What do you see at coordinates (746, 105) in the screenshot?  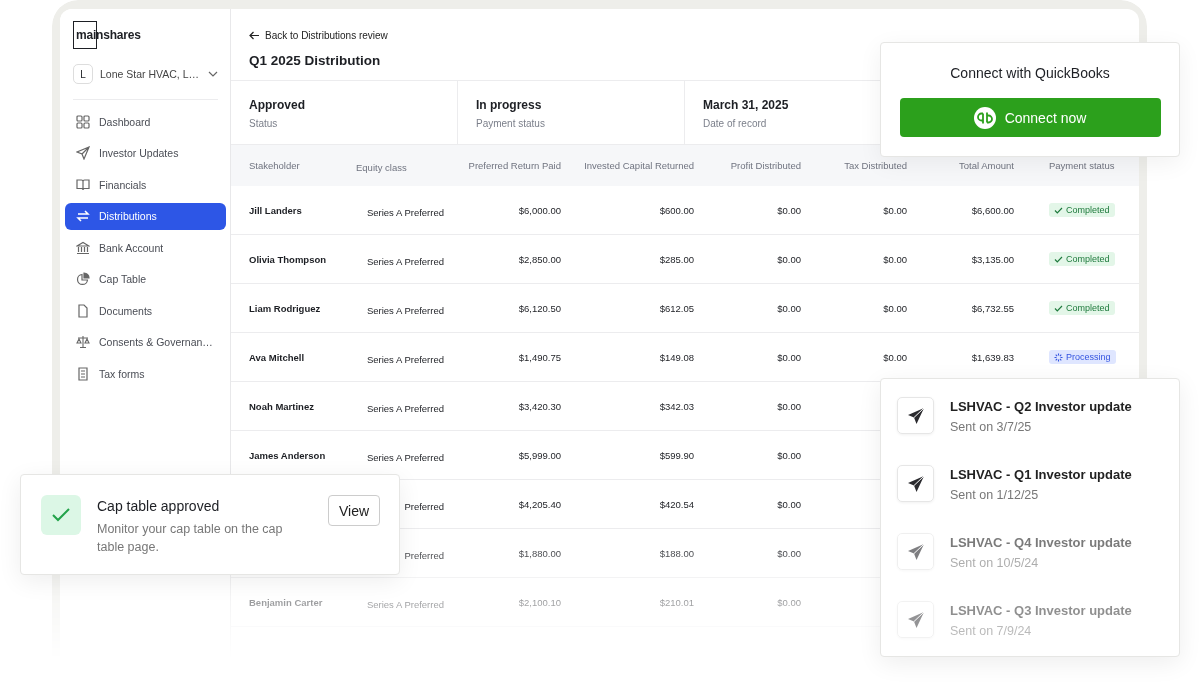 I see `summary-value: March 31, 2025` at bounding box center [746, 105].